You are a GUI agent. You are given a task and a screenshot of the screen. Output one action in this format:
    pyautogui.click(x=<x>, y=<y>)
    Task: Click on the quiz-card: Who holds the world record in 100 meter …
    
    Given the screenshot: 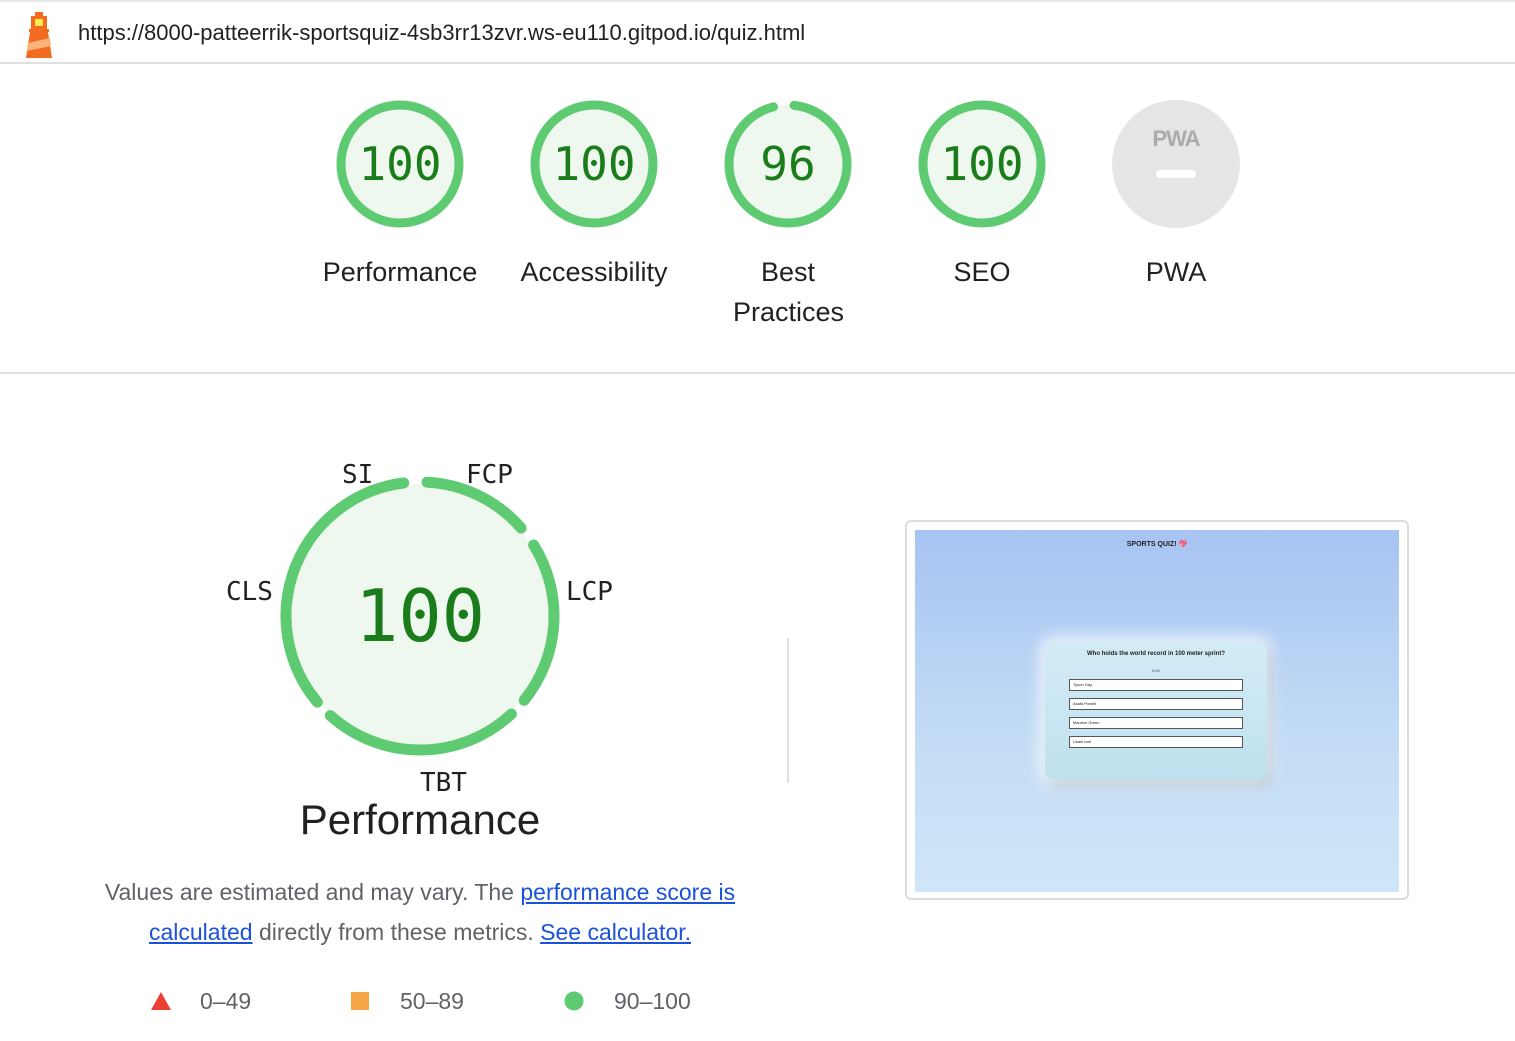 What is the action you would take?
    pyautogui.click(x=1156, y=711)
    